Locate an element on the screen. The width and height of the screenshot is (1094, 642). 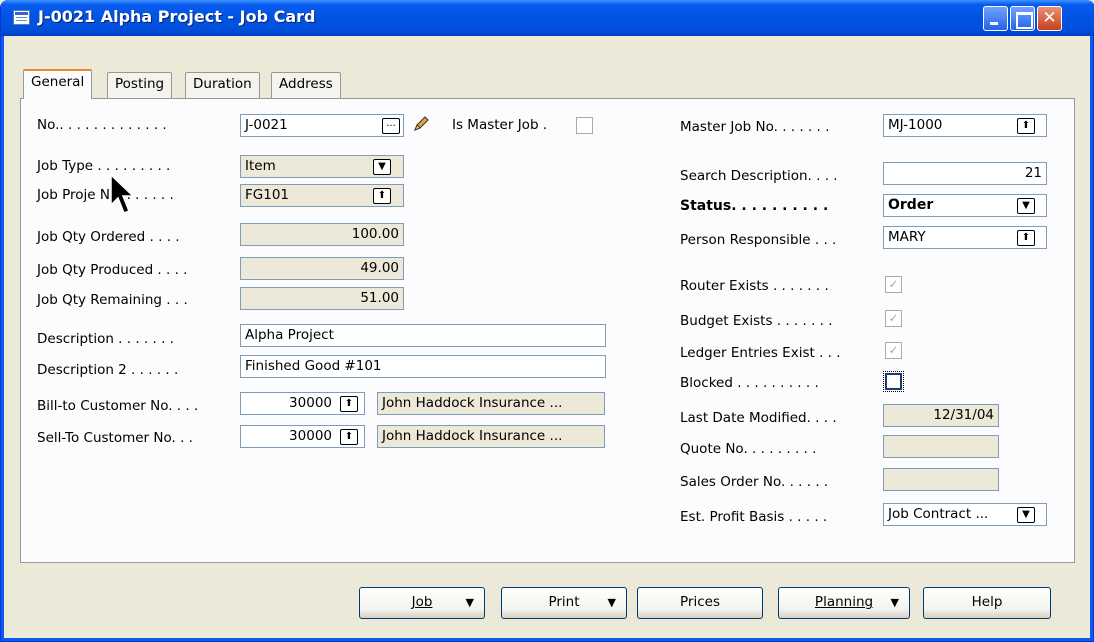
print-button-label: Print is located at coordinates (564, 602).